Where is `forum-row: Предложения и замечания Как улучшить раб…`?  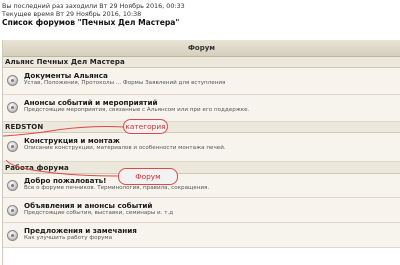 forum-row: Предложения и замечания Как улучшить раб… is located at coordinates (201, 235).